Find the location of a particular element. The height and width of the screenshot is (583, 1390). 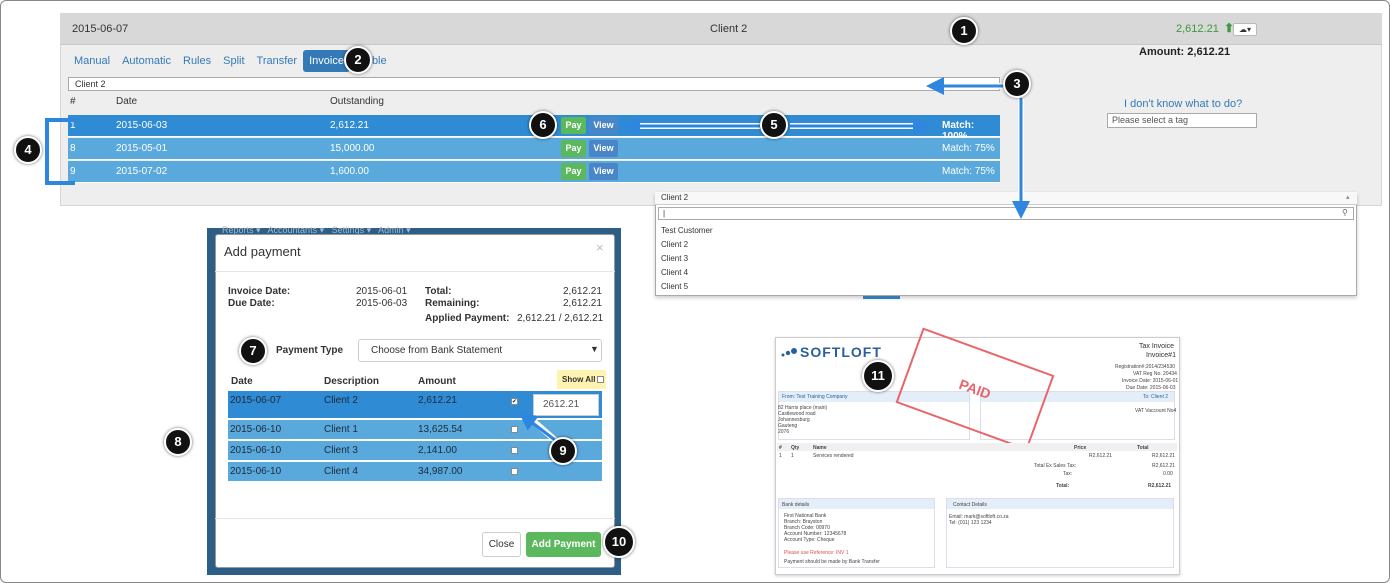

rows-bracket is located at coordinates (60, 151).